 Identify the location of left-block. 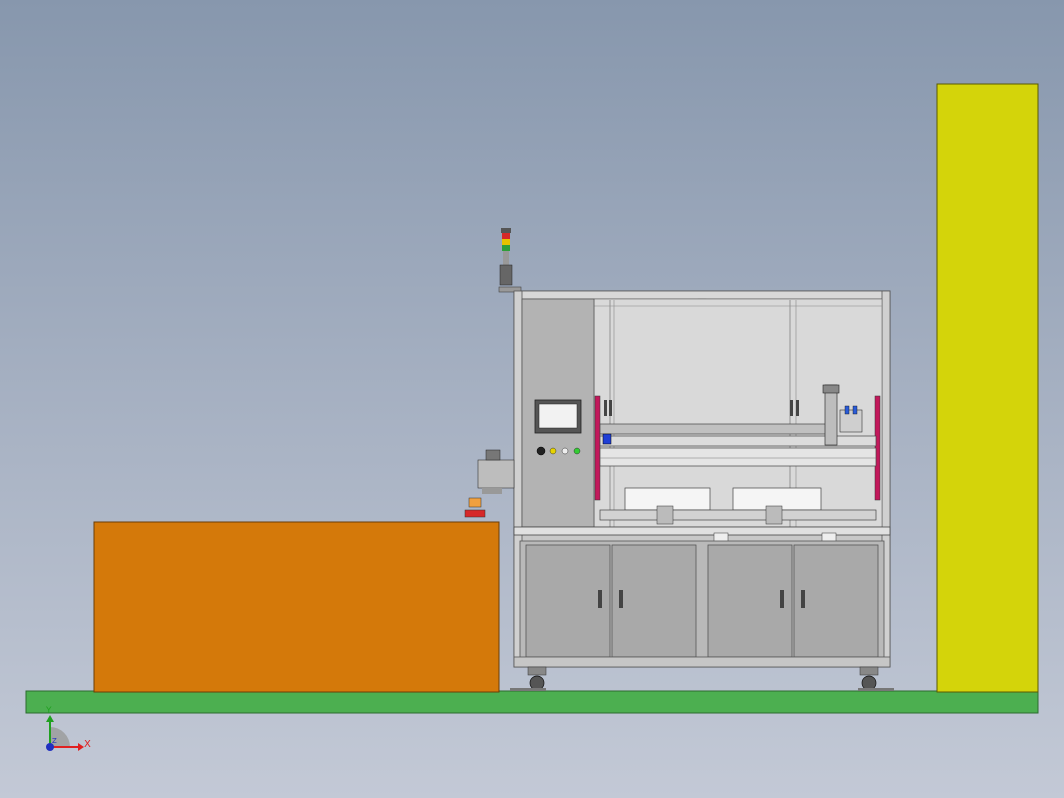
(296, 607).